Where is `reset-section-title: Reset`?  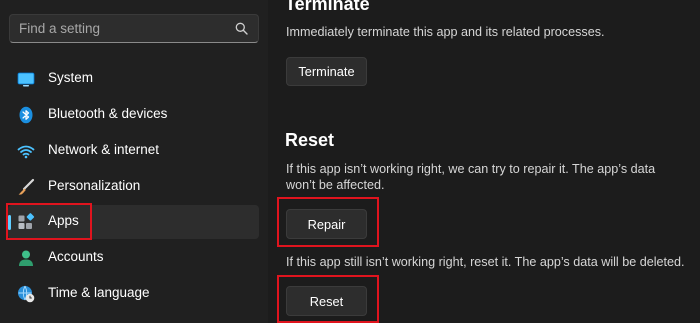
reset-section-title: Reset is located at coordinates (310, 140).